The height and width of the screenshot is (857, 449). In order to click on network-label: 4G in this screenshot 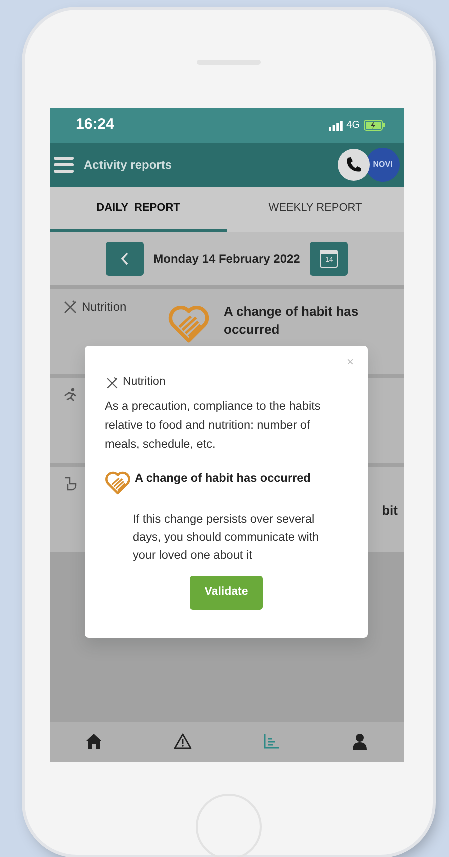, I will do `click(353, 126)`.